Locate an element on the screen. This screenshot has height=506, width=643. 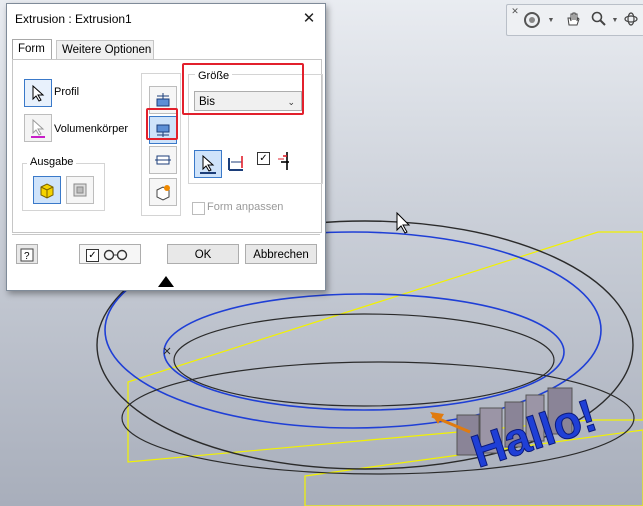
steering-wheel-icon is located at coordinates (534, 20).